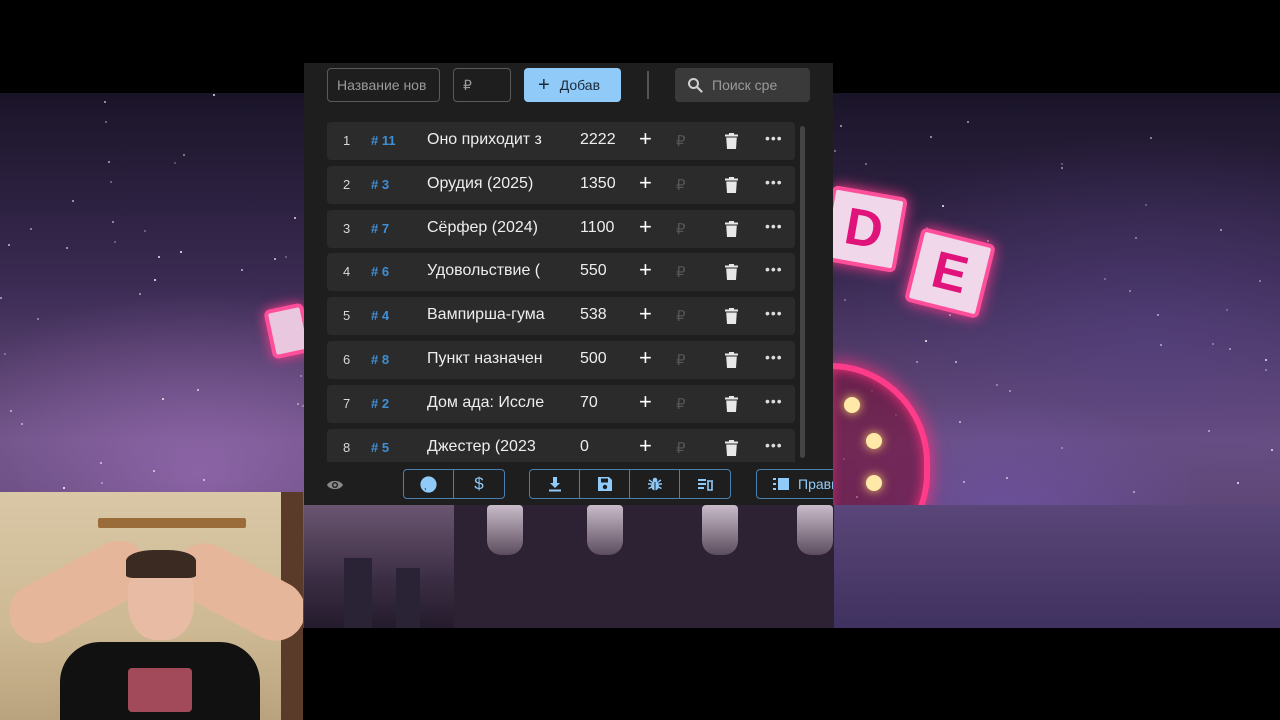 This screenshot has height=720, width=1280. Describe the element at coordinates (429, 484) in the screenshot. I see `github-button` at that location.